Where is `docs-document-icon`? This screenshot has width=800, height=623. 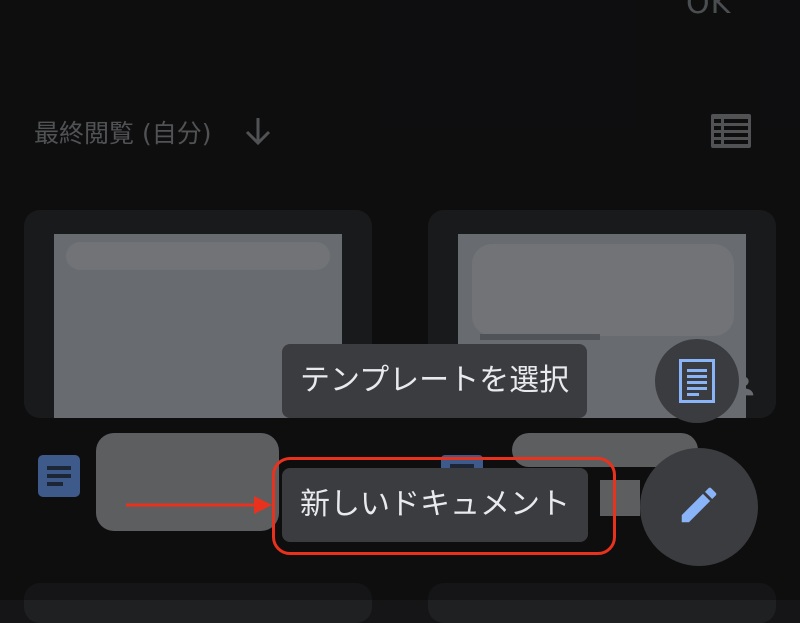 docs-document-icon is located at coordinates (59, 476).